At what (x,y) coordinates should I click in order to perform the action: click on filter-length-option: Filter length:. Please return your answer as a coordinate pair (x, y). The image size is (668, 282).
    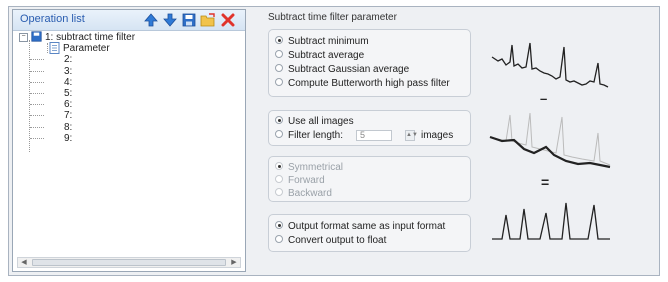
    Looking at the image, I should click on (309, 135).